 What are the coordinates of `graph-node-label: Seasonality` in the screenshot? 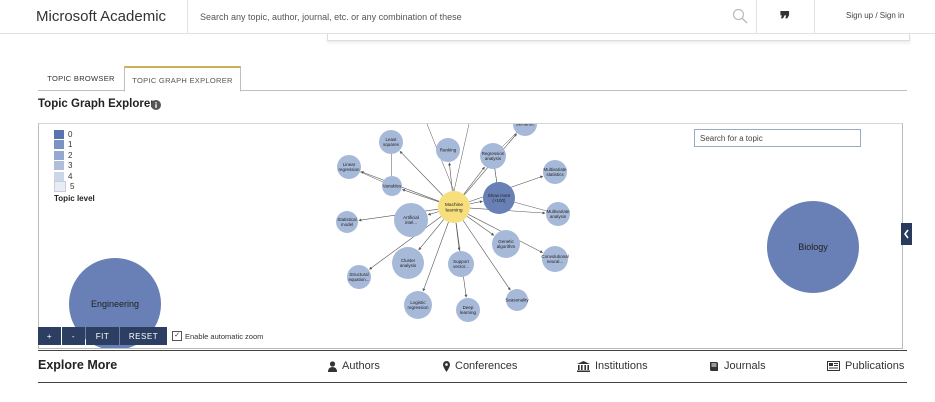 It's located at (517, 300).